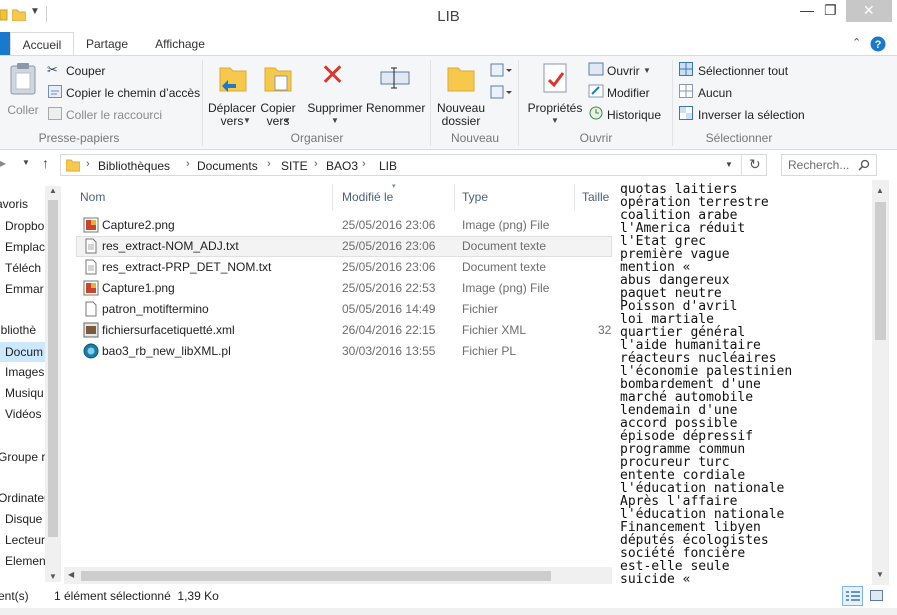 The height and width of the screenshot is (615, 897). I want to click on large-icons-view-button, so click(876, 596).